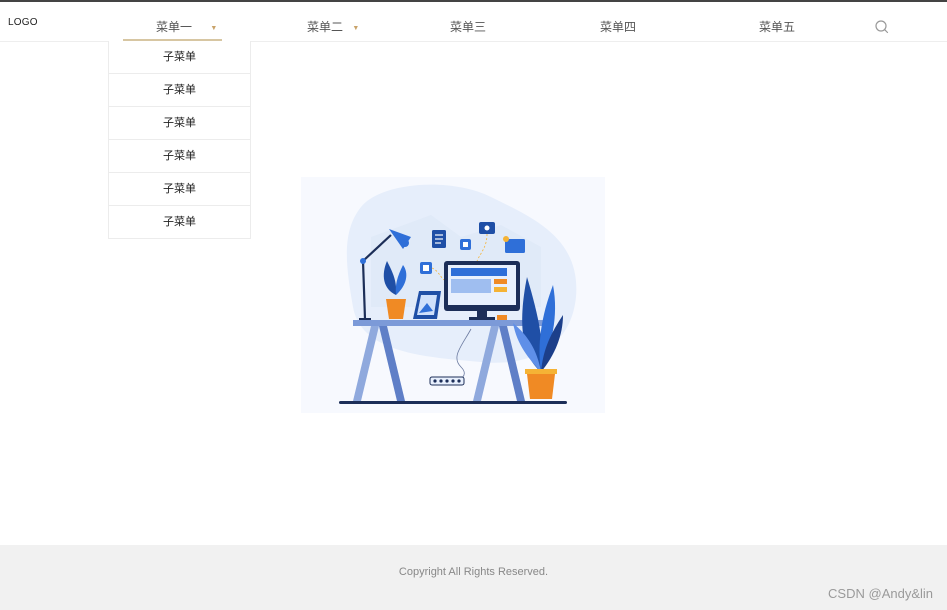  I want to click on copyright-text: Copyright All Rights Reserved., so click(473, 572).